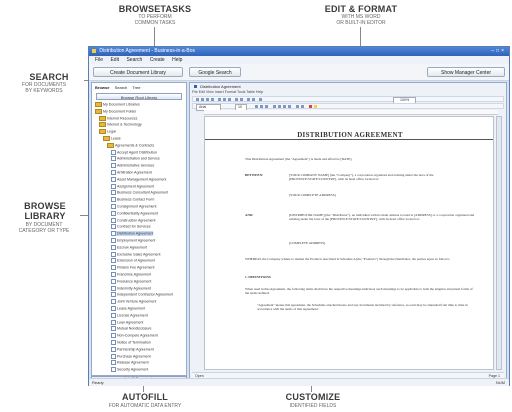 The width and height of the screenshot is (512, 412). I want to click on underline-icon, so click(266, 106).